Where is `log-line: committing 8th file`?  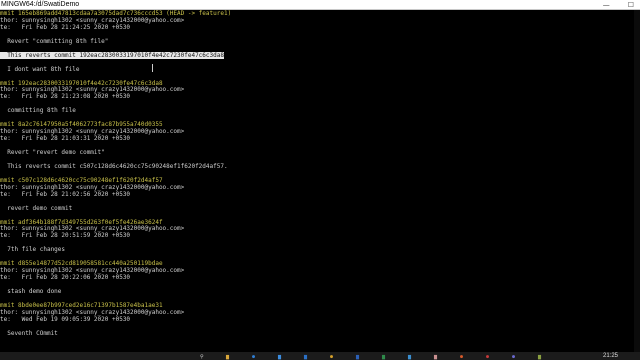
log-line: committing 8th file is located at coordinates (38, 111).